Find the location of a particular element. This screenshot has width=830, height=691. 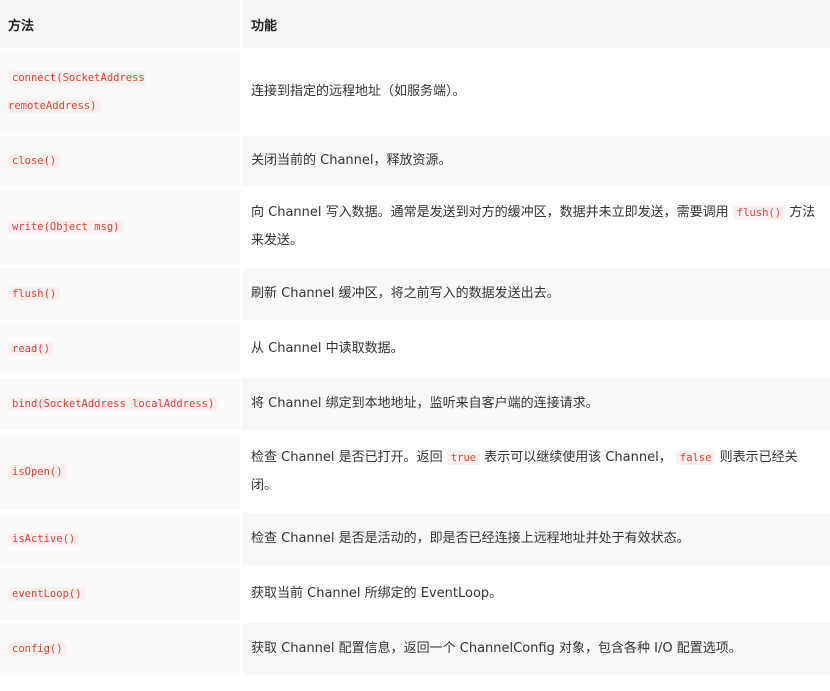

description-cell: 检查 Channel 是否是活动的，即是否已经连接上远程地址并处于有效状态。 is located at coordinates (536, 540).